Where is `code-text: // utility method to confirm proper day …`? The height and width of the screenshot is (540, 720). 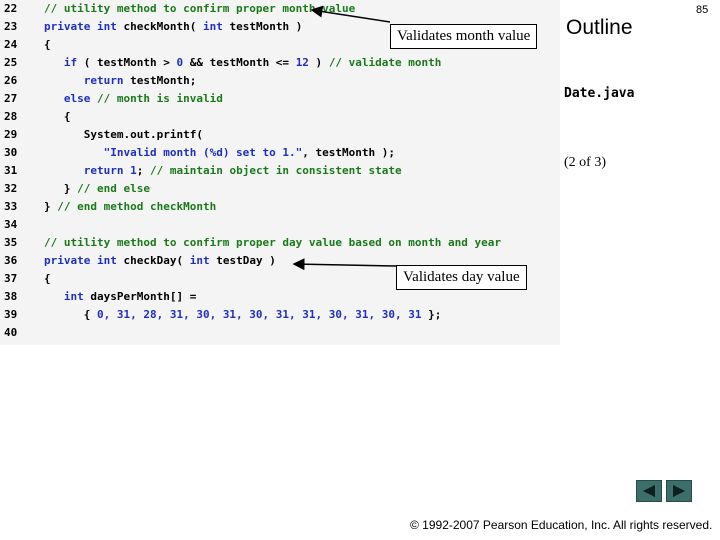
code-text: // utility method to confirm proper day … is located at coordinates (272, 243).